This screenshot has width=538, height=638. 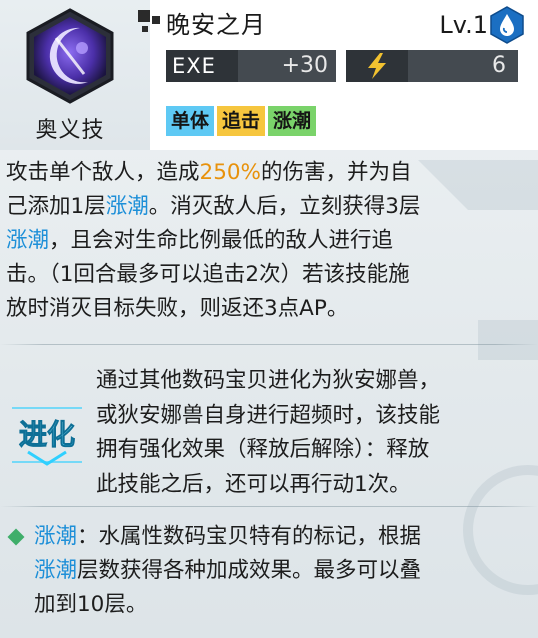 What do you see at coordinates (249, 570) in the screenshot?
I see `note-text: 层数获得各种加成效果。最多可以叠` at bounding box center [249, 570].